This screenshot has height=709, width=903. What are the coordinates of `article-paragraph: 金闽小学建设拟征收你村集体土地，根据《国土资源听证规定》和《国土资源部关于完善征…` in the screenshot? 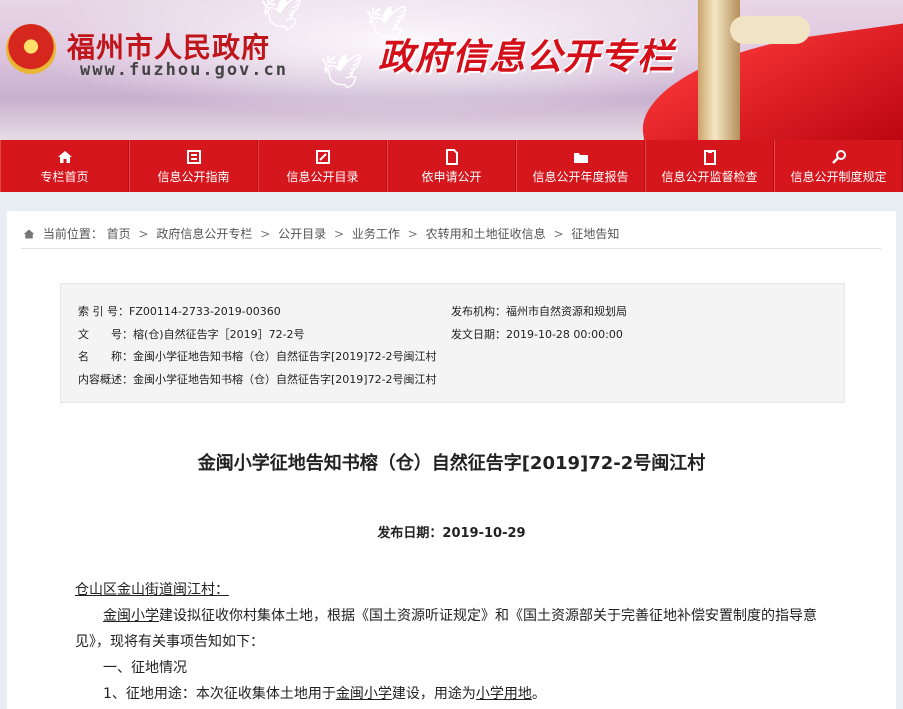 It's located at (446, 629).